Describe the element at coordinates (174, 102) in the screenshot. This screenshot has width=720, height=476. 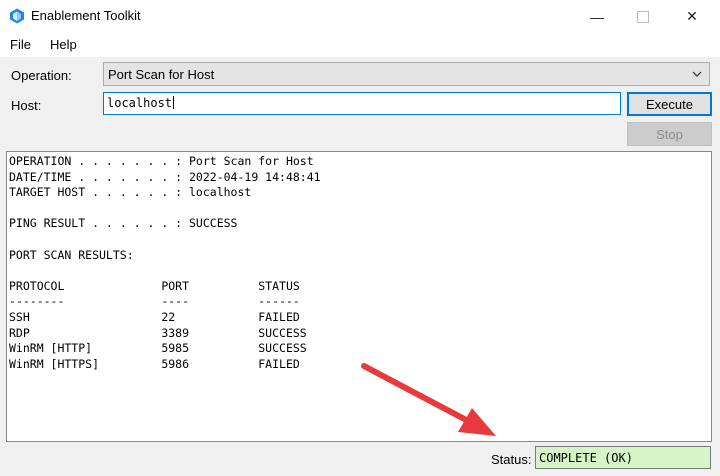
I see `text-caret` at that location.